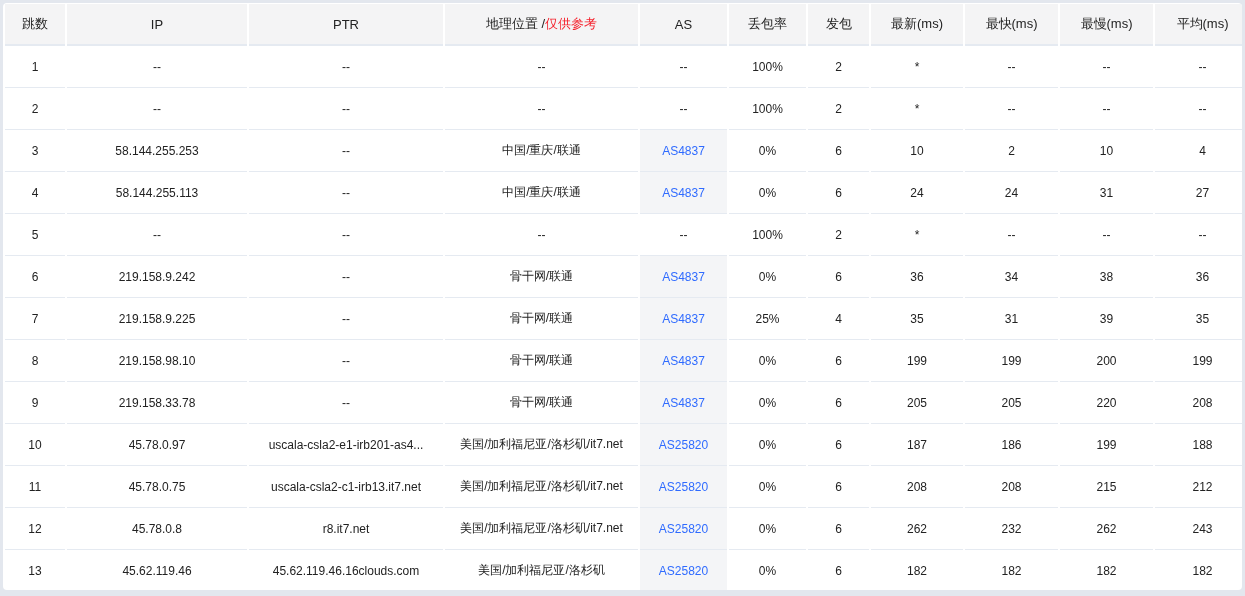  Describe the element at coordinates (1198, 193) in the screenshot. I see `table-cell: 27` at that location.